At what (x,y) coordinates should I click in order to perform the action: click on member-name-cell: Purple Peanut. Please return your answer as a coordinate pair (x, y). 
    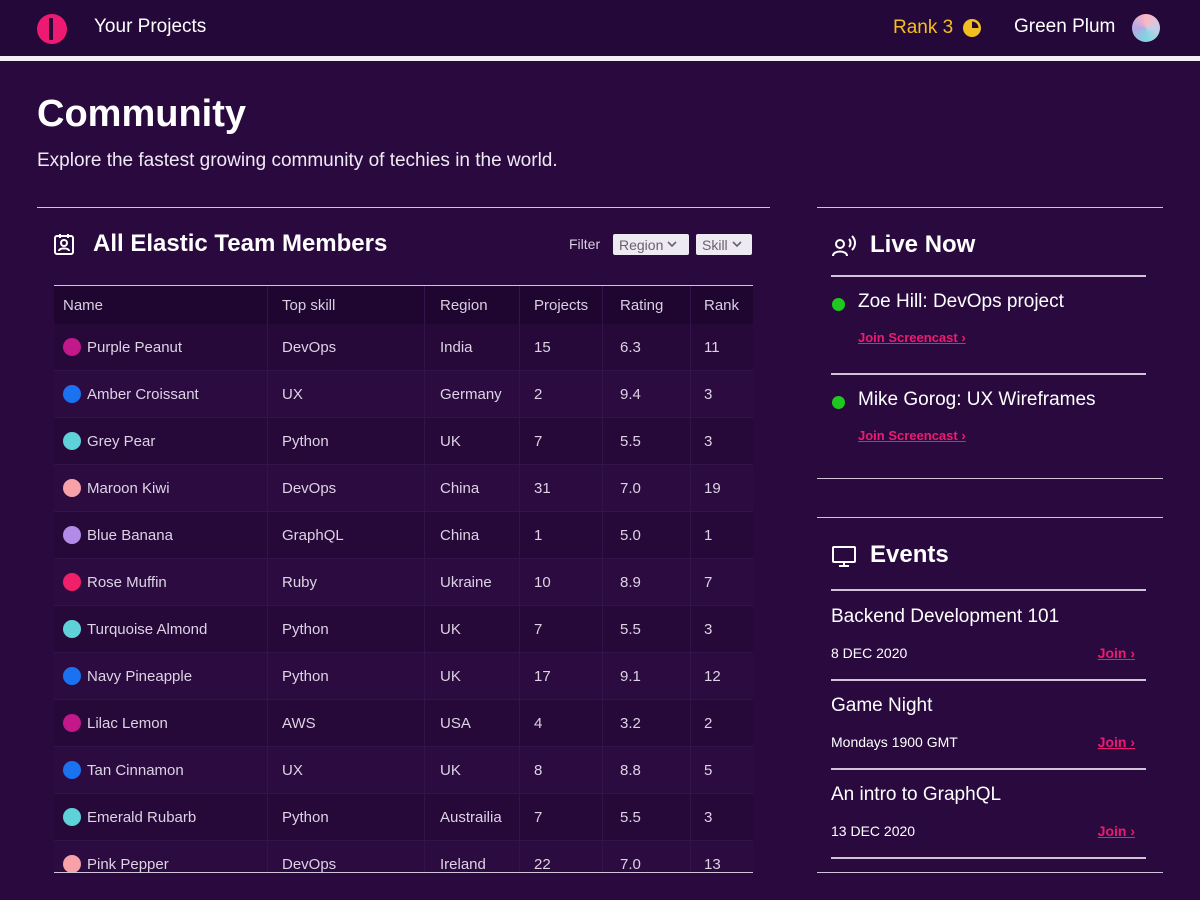
    Looking at the image, I should click on (135, 347).